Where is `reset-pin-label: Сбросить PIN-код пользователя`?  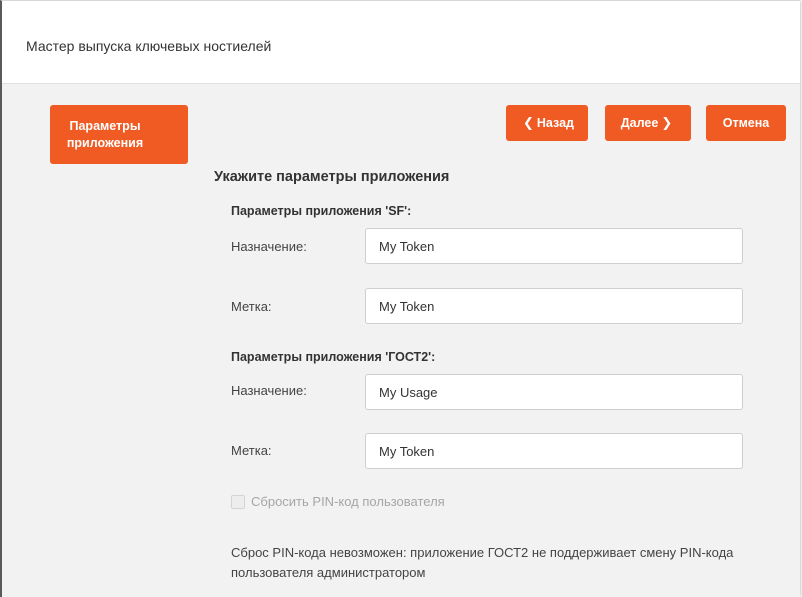 reset-pin-label: Сбросить PIN-код пользователя is located at coordinates (348, 501).